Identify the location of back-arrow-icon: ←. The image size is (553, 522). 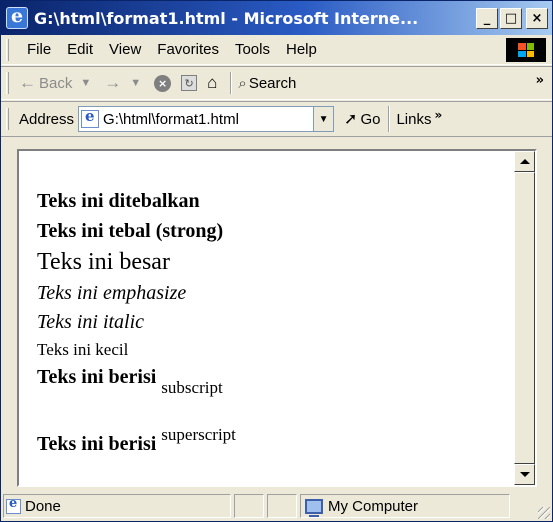
(27, 82).